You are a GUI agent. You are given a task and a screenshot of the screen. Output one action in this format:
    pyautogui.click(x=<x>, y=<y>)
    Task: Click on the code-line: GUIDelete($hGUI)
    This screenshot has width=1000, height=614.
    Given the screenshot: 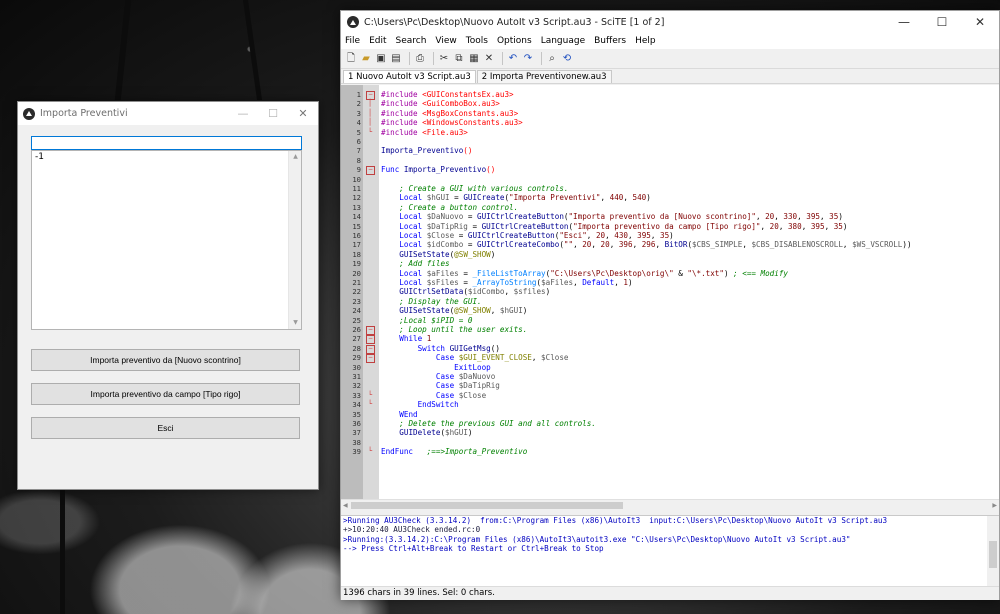 What is the action you would take?
    pyautogui.click(x=426, y=432)
    